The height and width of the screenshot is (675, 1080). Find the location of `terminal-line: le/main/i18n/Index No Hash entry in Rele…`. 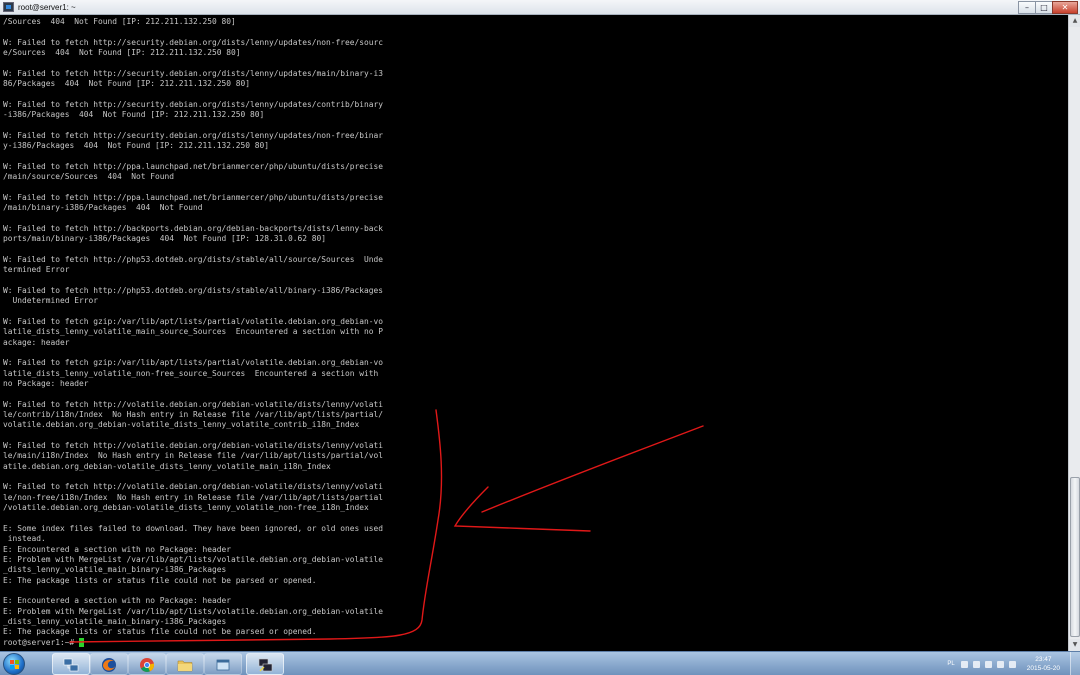

terminal-line: le/main/i18n/Index No Hash entry in Rele… is located at coordinates (193, 456).